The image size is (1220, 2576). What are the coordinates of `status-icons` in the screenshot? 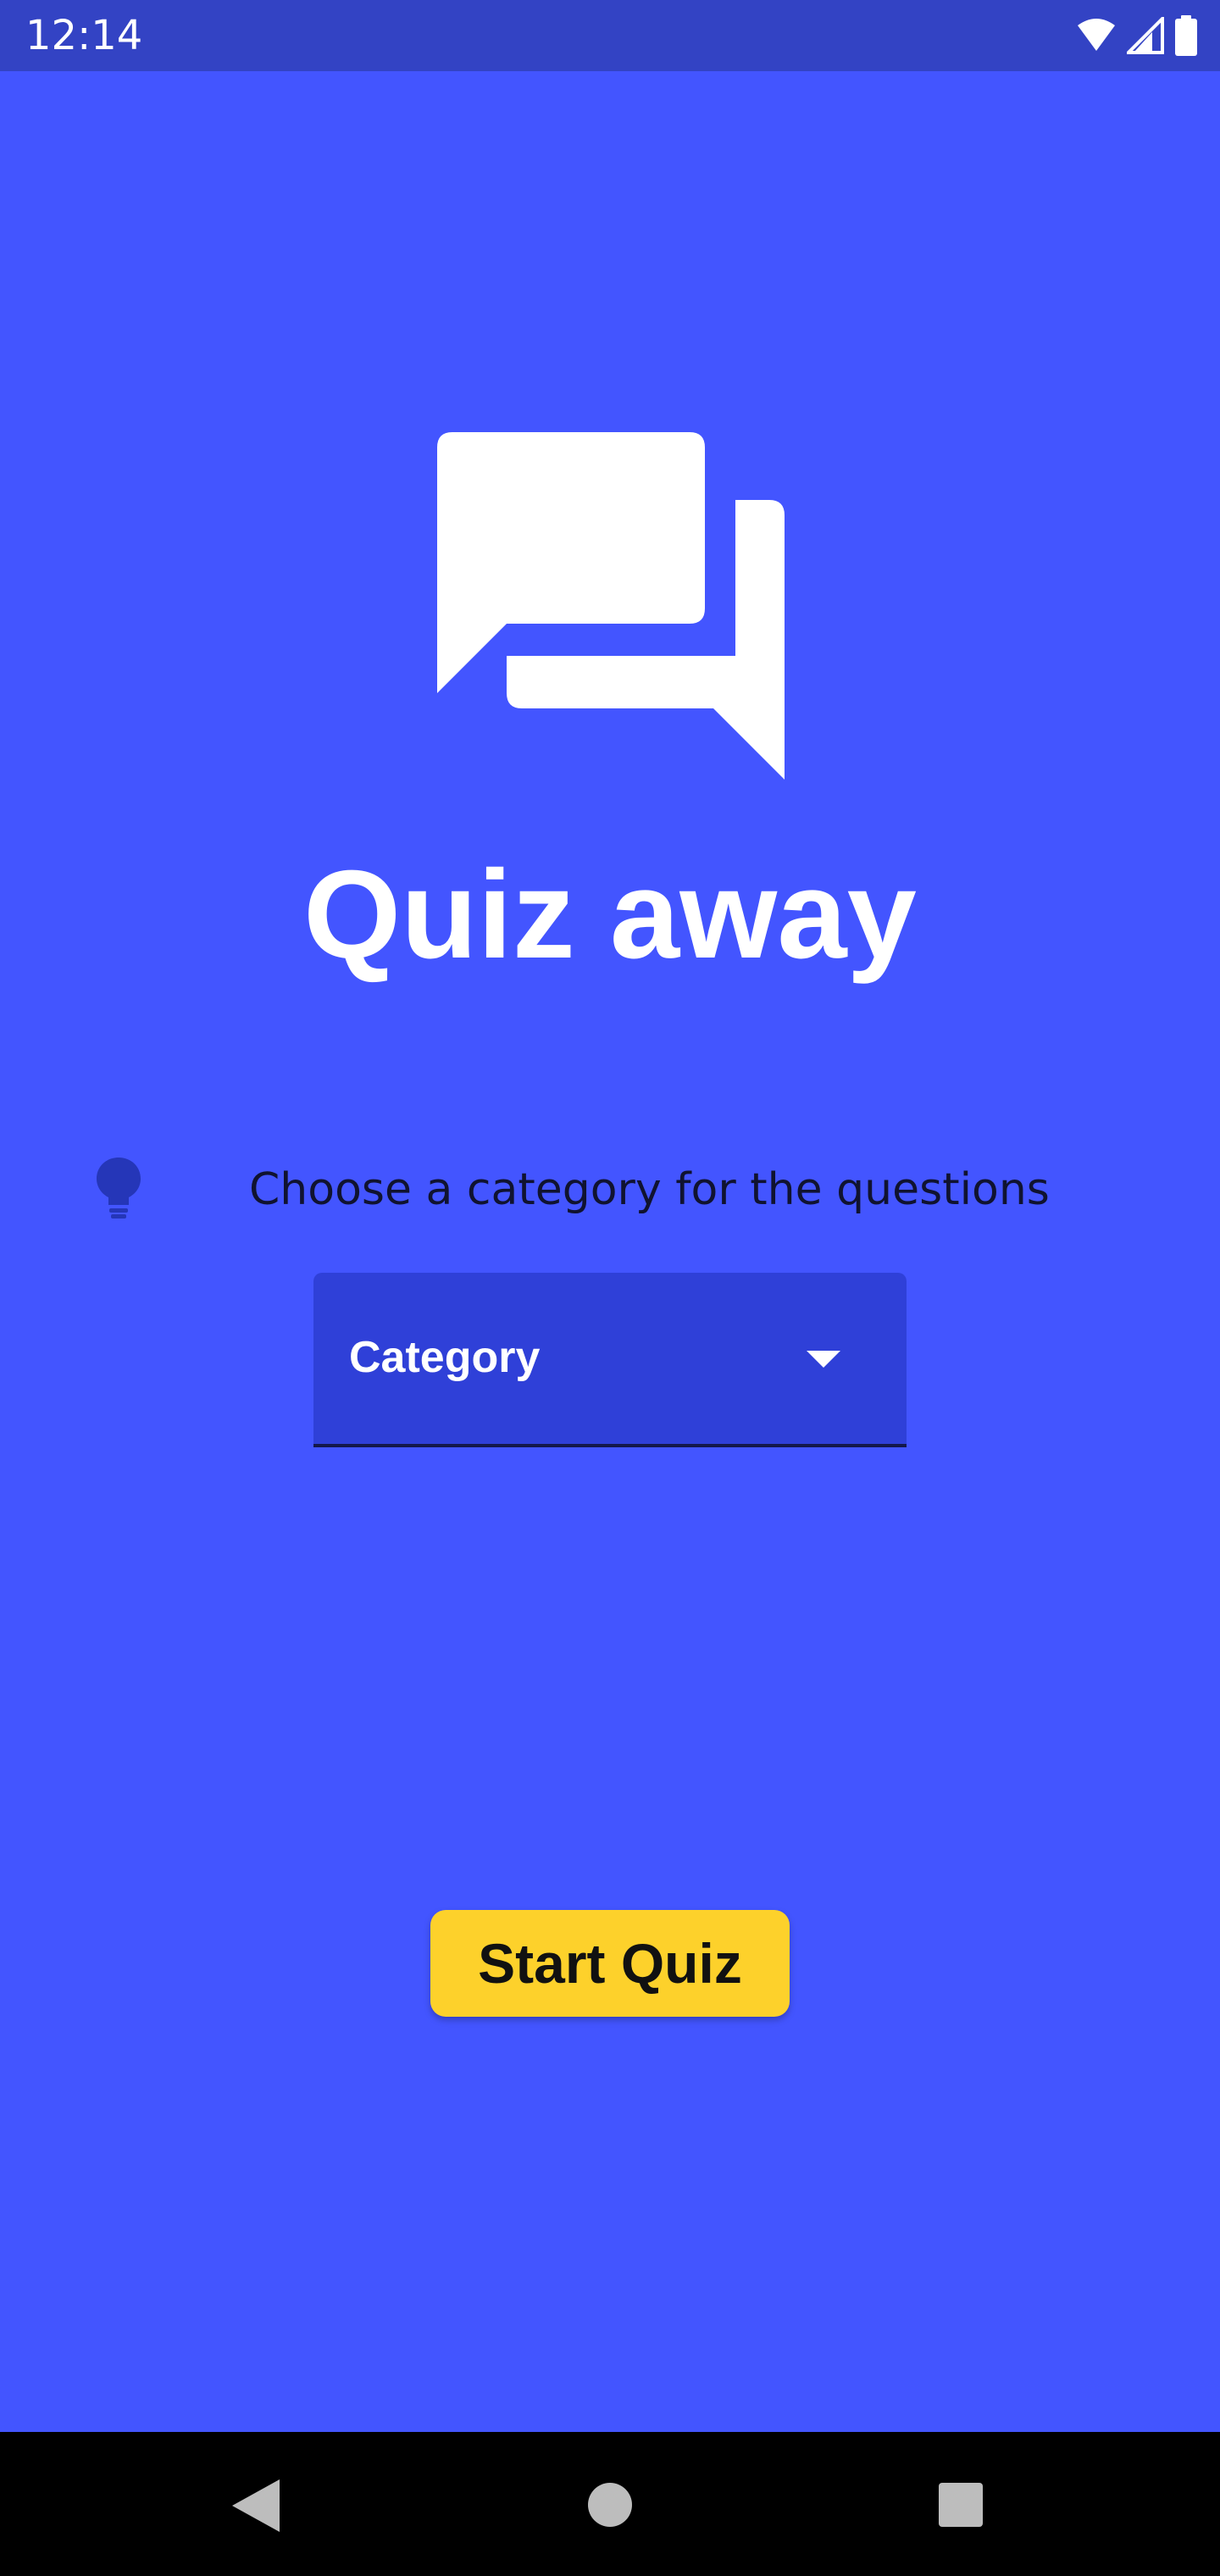 It's located at (1137, 35).